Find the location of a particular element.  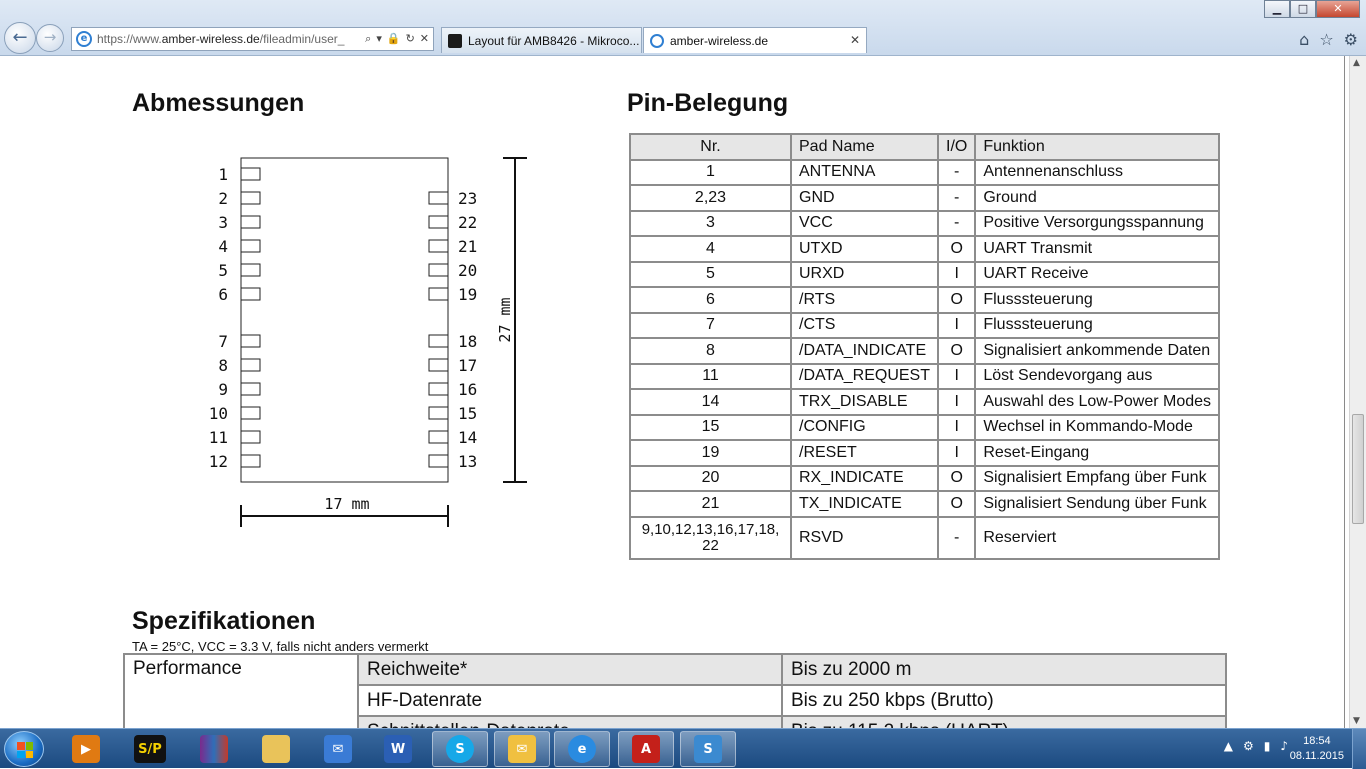

taskbar-network-tool: S is located at coordinates (708, 749).